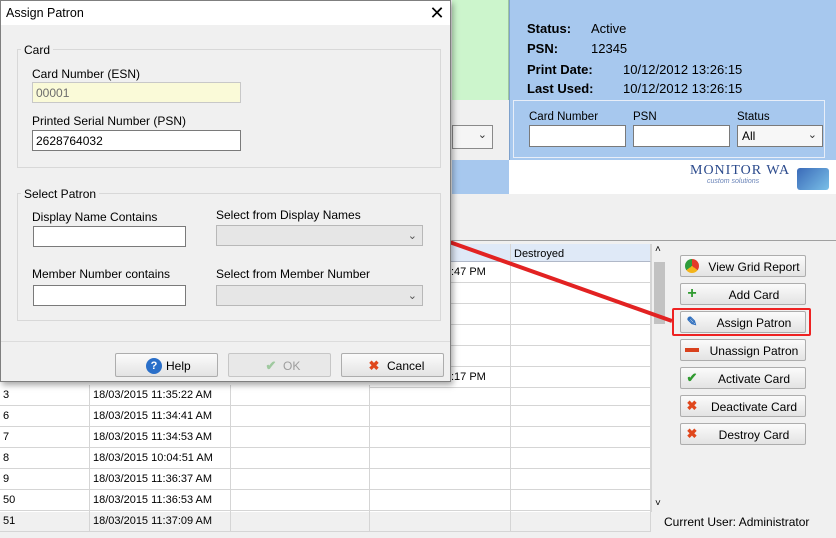  What do you see at coordinates (271, 365) in the screenshot?
I see `checkmark-icon: ✔` at bounding box center [271, 365].